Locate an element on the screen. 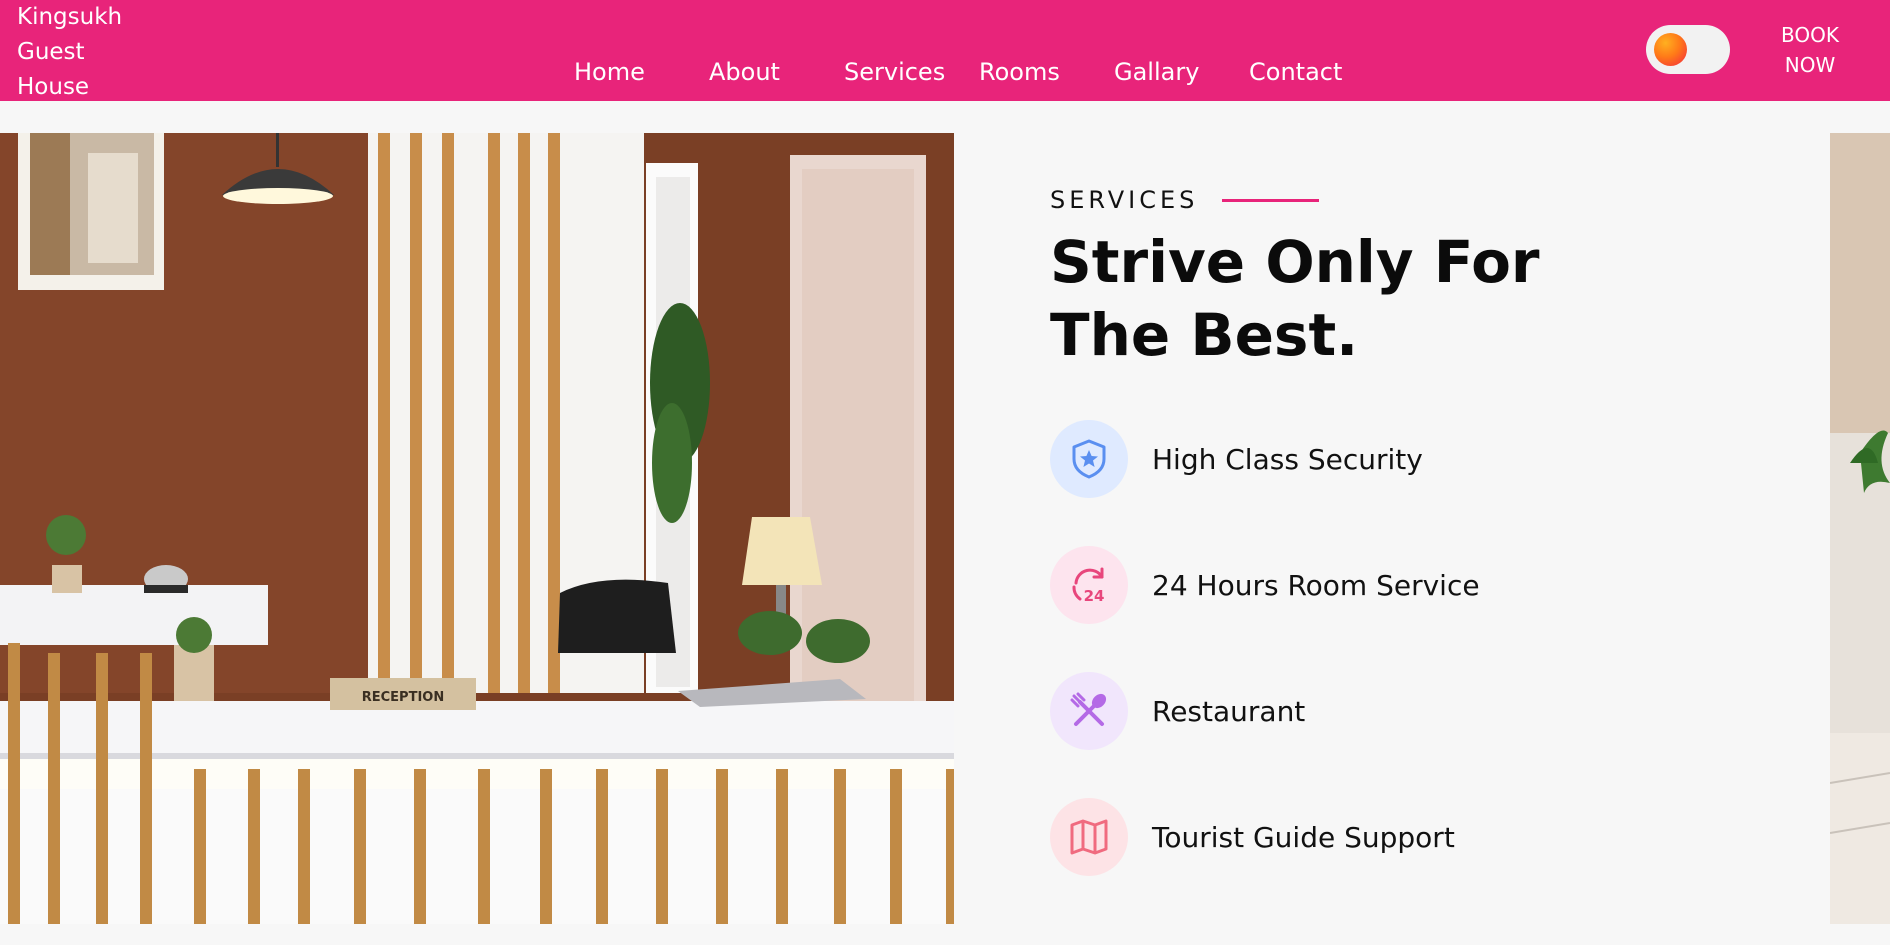 This screenshot has width=1890, height=945. theme-toggle is located at coordinates (1688, 49).